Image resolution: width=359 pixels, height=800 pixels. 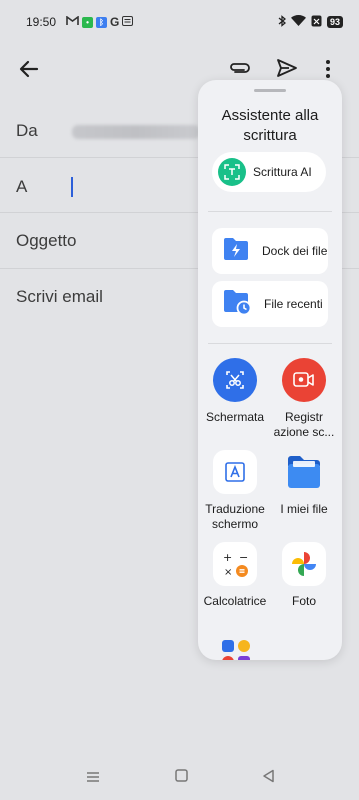 I want to click on app-my-files: I miei file, so click(x=304, y=483).